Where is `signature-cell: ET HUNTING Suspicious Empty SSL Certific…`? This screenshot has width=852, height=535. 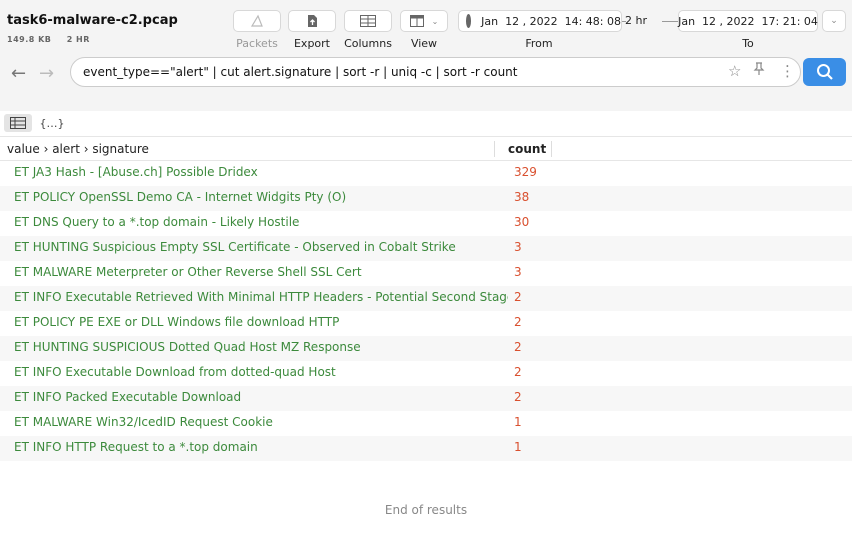
signature-cell: ET HUNTING Suspicious Empty SSL Certific… is located at coordinates (261, 247).